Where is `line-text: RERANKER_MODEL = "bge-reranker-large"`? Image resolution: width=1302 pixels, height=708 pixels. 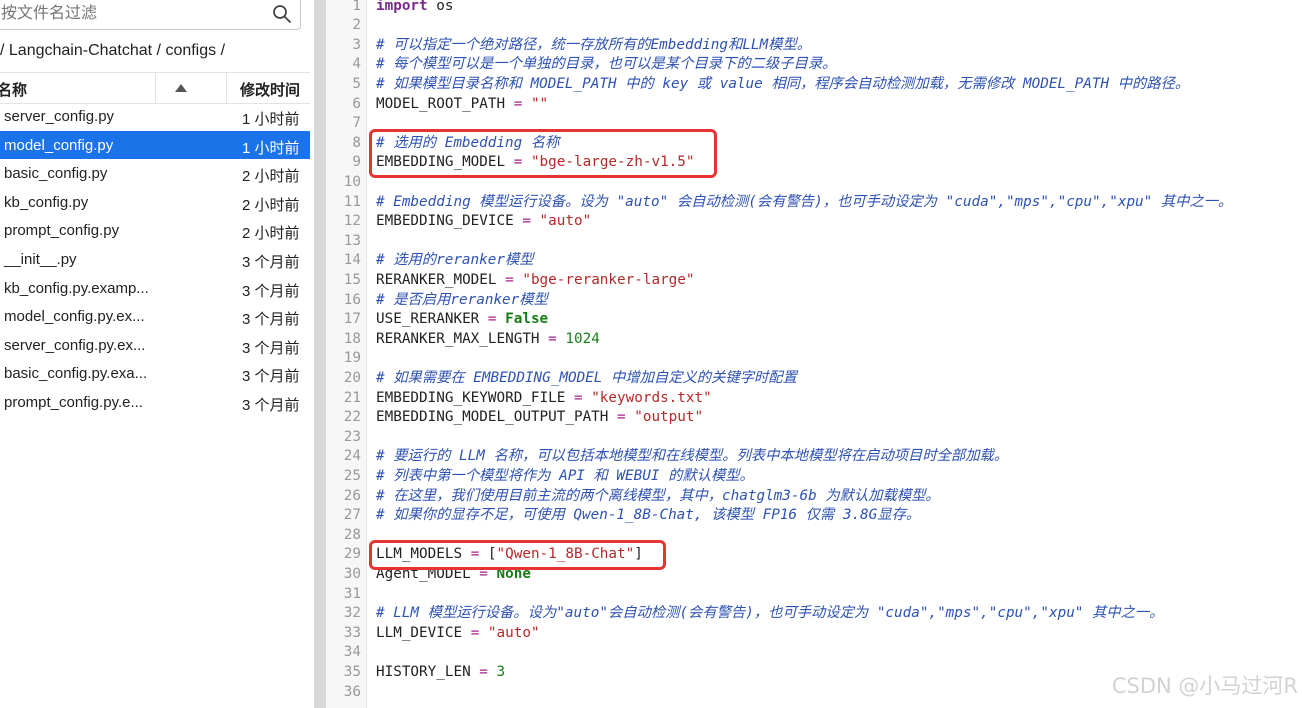 line-text: RERANKER_MODEL = "bge-reranker-large" is located at coordinates (535, 281).